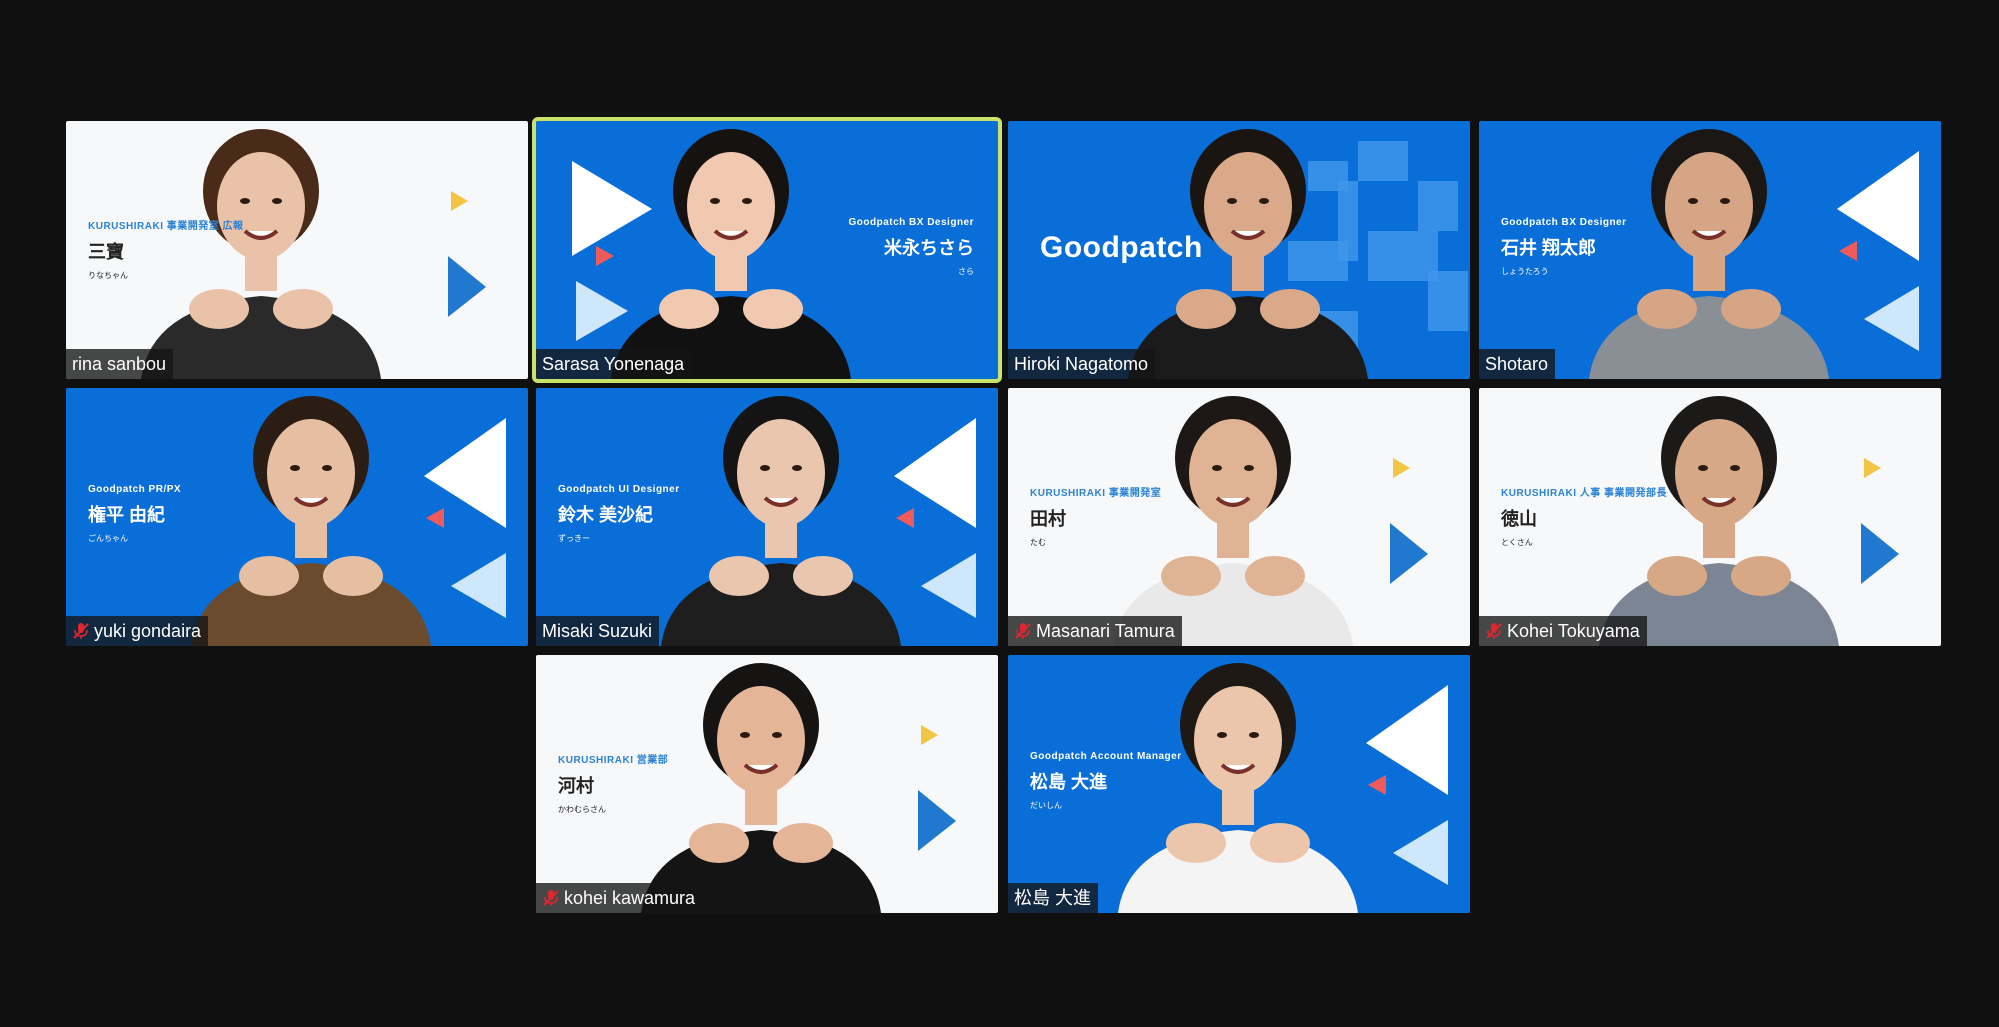  What do you see at coordinates (966, 271) in the screenshot?
I see `slide-nickname: さら` at bounding box center [966, 271].